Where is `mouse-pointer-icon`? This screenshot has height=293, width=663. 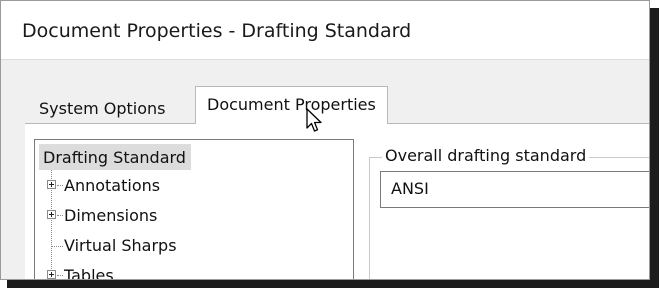 mouse-pointer-icon is located at coordinates (314, 120).